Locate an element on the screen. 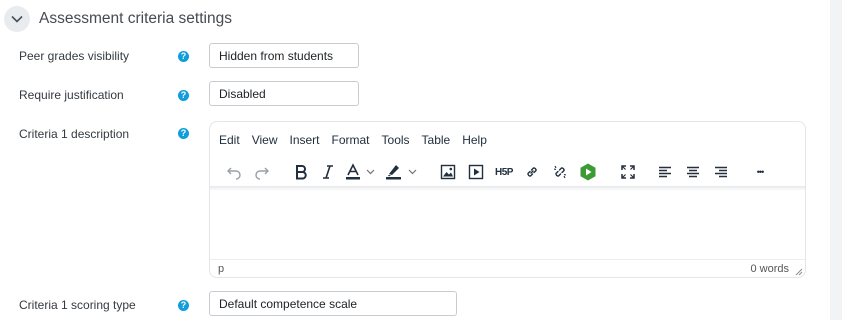  highlight-color-icon is located at coordinates (401, 172).